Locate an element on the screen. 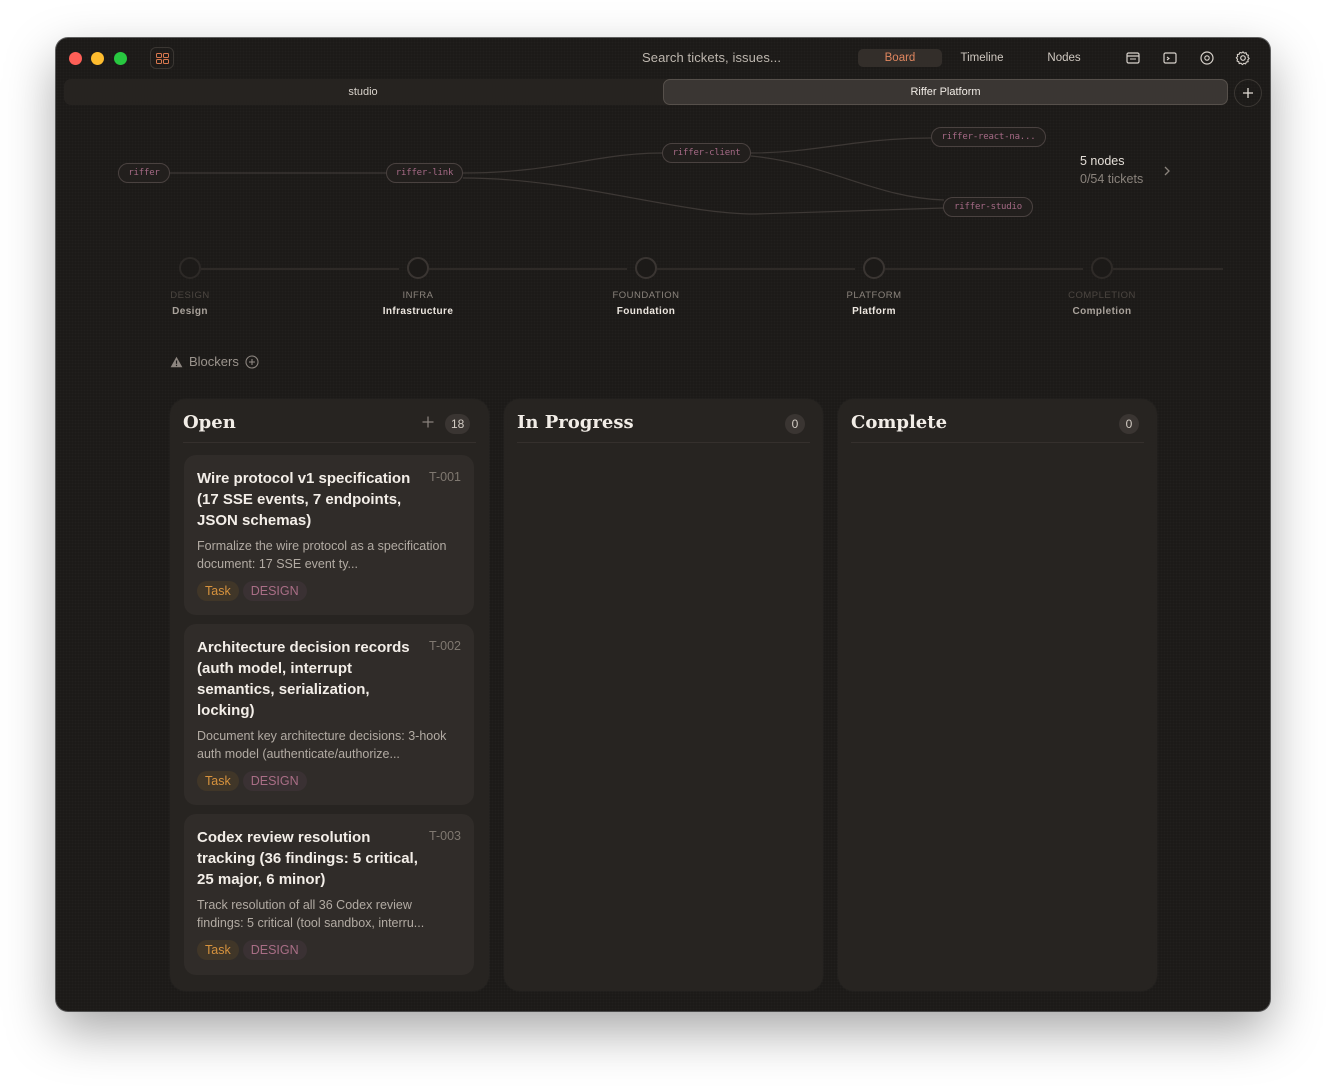 The image size is (1326, 1086). graph-node-riffer-link: riffer-link is located at coordinates (424, 173).